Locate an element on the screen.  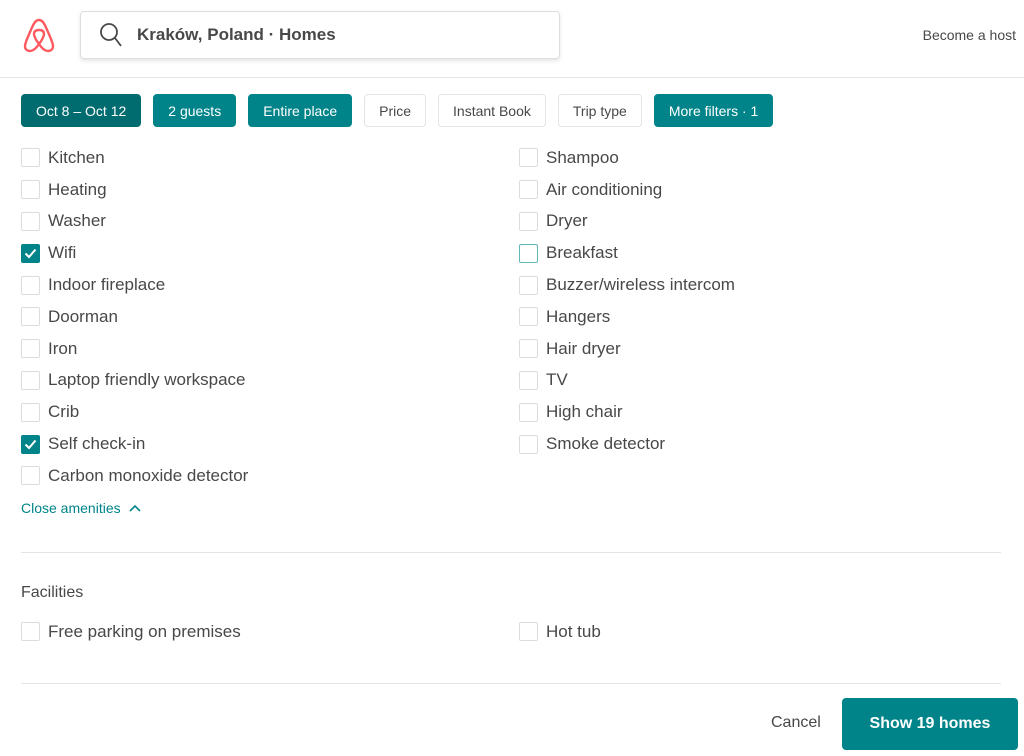
amenity-option: Kitchen is located at coordinates (134, 158).